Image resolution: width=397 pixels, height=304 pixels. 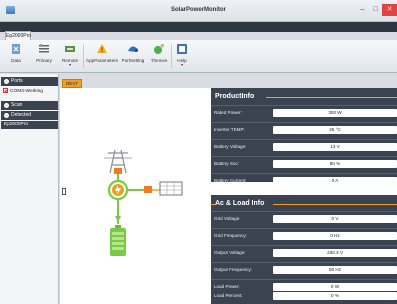 I want to click on port-setting-icon, so click(x=133, y=49).